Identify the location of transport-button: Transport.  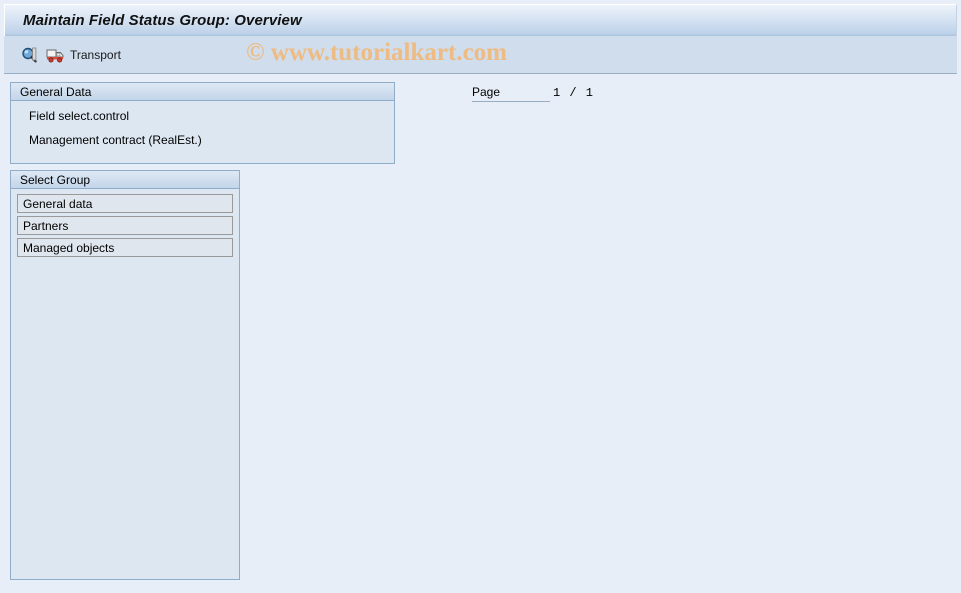
(83, 55).